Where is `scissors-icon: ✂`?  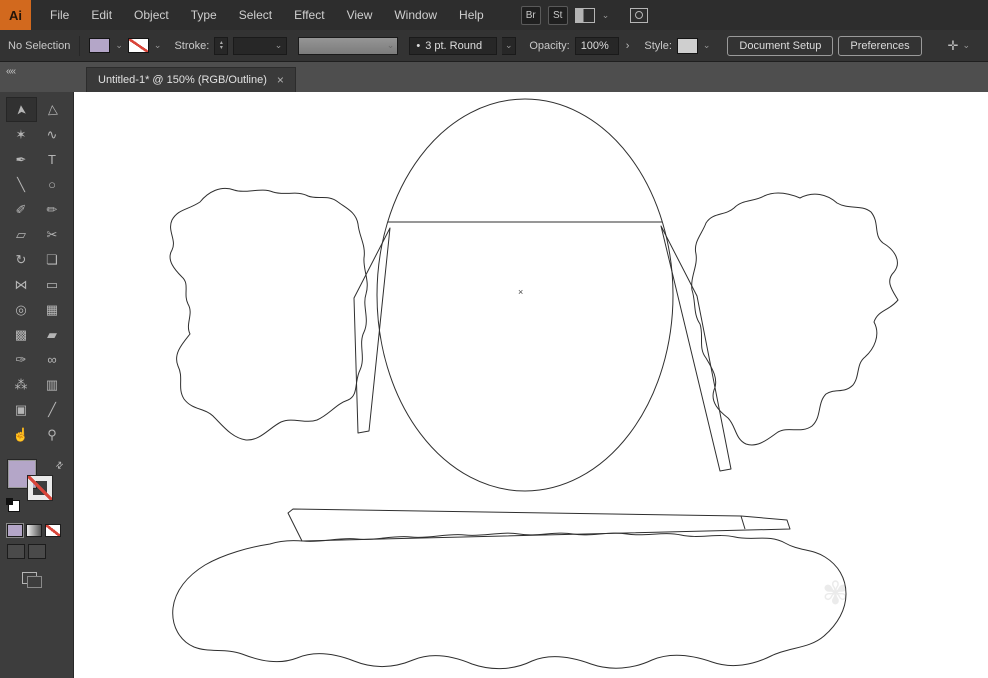 scissors-icon: ✂ is located at coordinates (52, 234).